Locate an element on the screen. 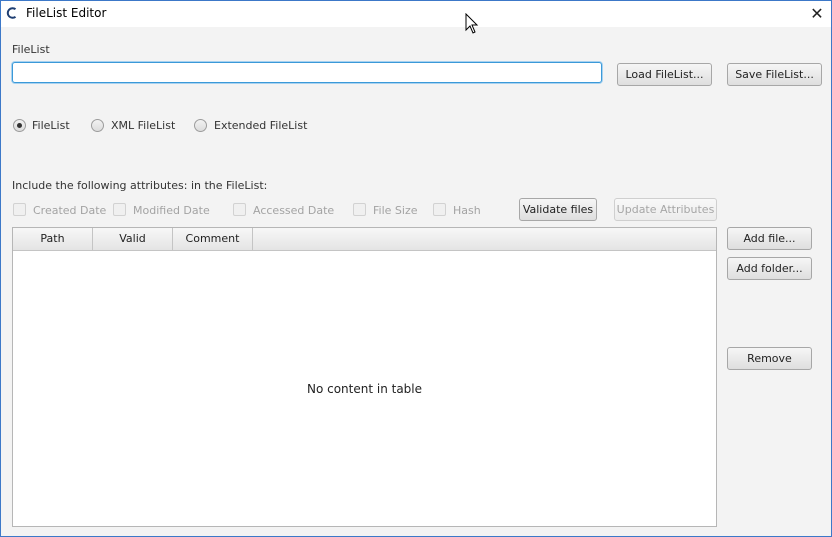  filelist-label: FileList is located at coordinates (31, 49).